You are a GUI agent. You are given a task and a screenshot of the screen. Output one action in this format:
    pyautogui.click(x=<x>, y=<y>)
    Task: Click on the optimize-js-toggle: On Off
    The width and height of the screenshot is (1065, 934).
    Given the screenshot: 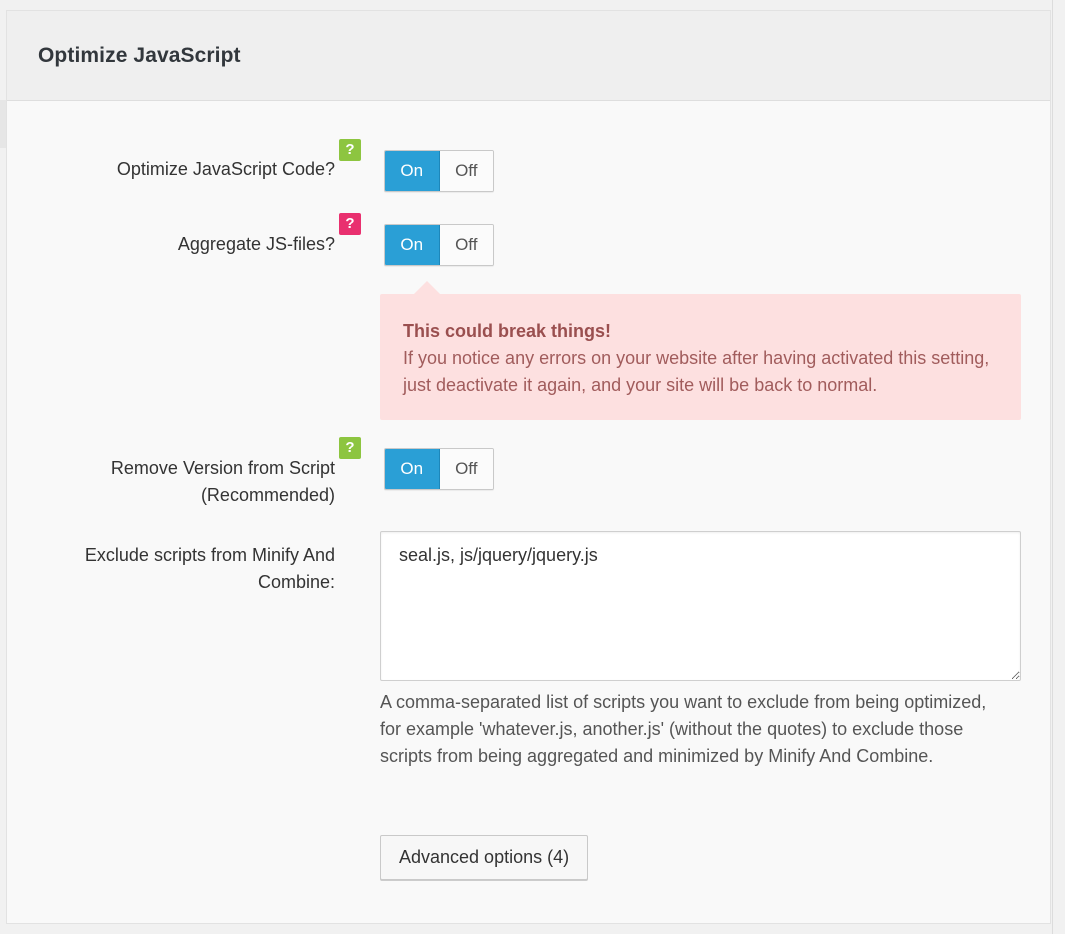 What is the action you would take?
    pyautogui.click(x=439, y=171)
    